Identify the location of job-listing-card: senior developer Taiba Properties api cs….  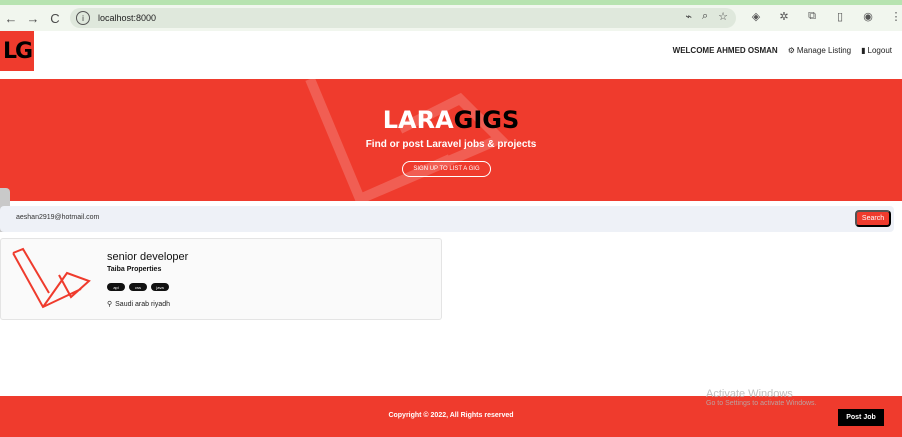
(221, 279).